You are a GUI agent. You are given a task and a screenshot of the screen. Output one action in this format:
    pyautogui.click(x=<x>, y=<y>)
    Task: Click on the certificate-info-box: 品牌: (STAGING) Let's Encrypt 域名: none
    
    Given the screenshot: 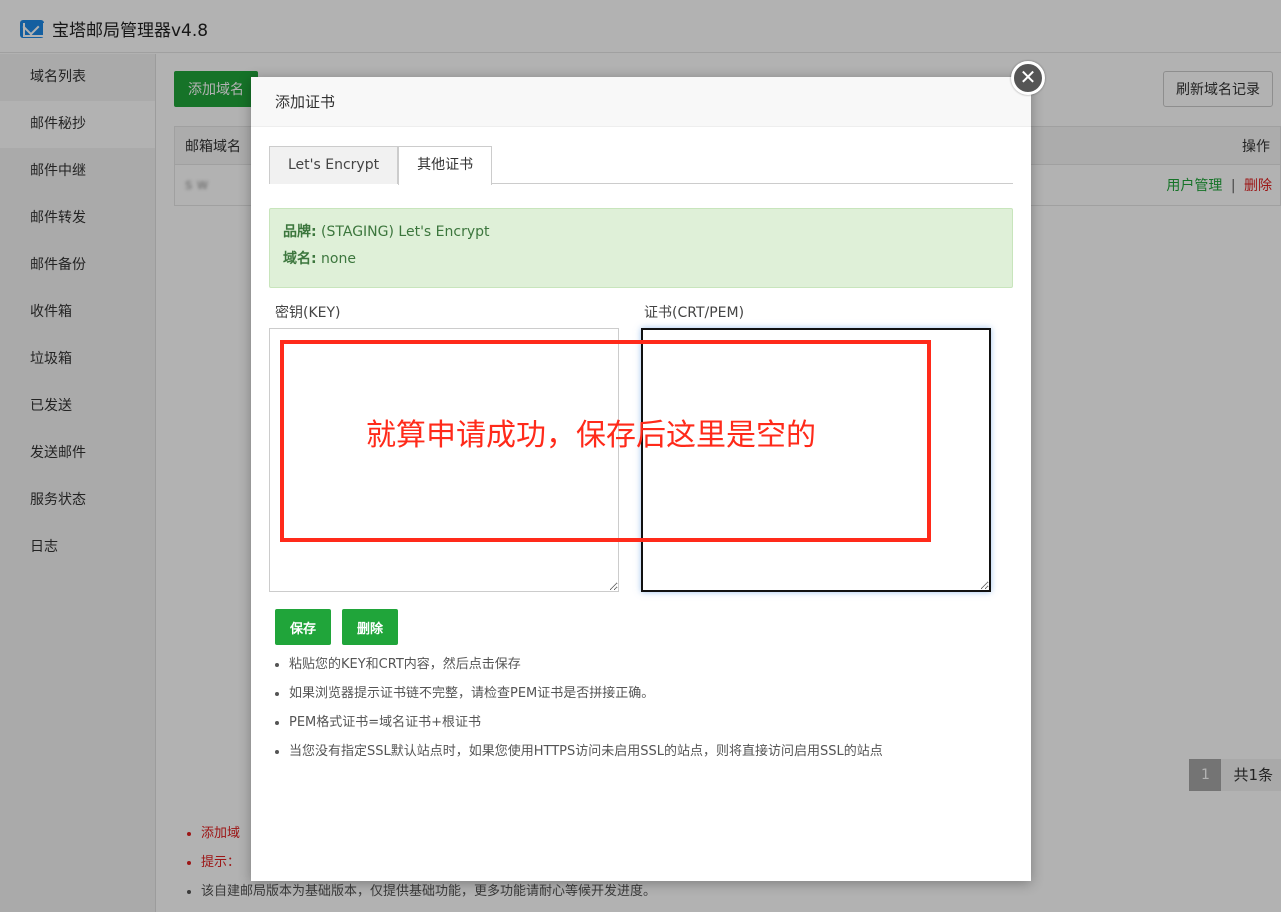 What is the action you would take?
    pyautogui.click(x=641, y=248)
    